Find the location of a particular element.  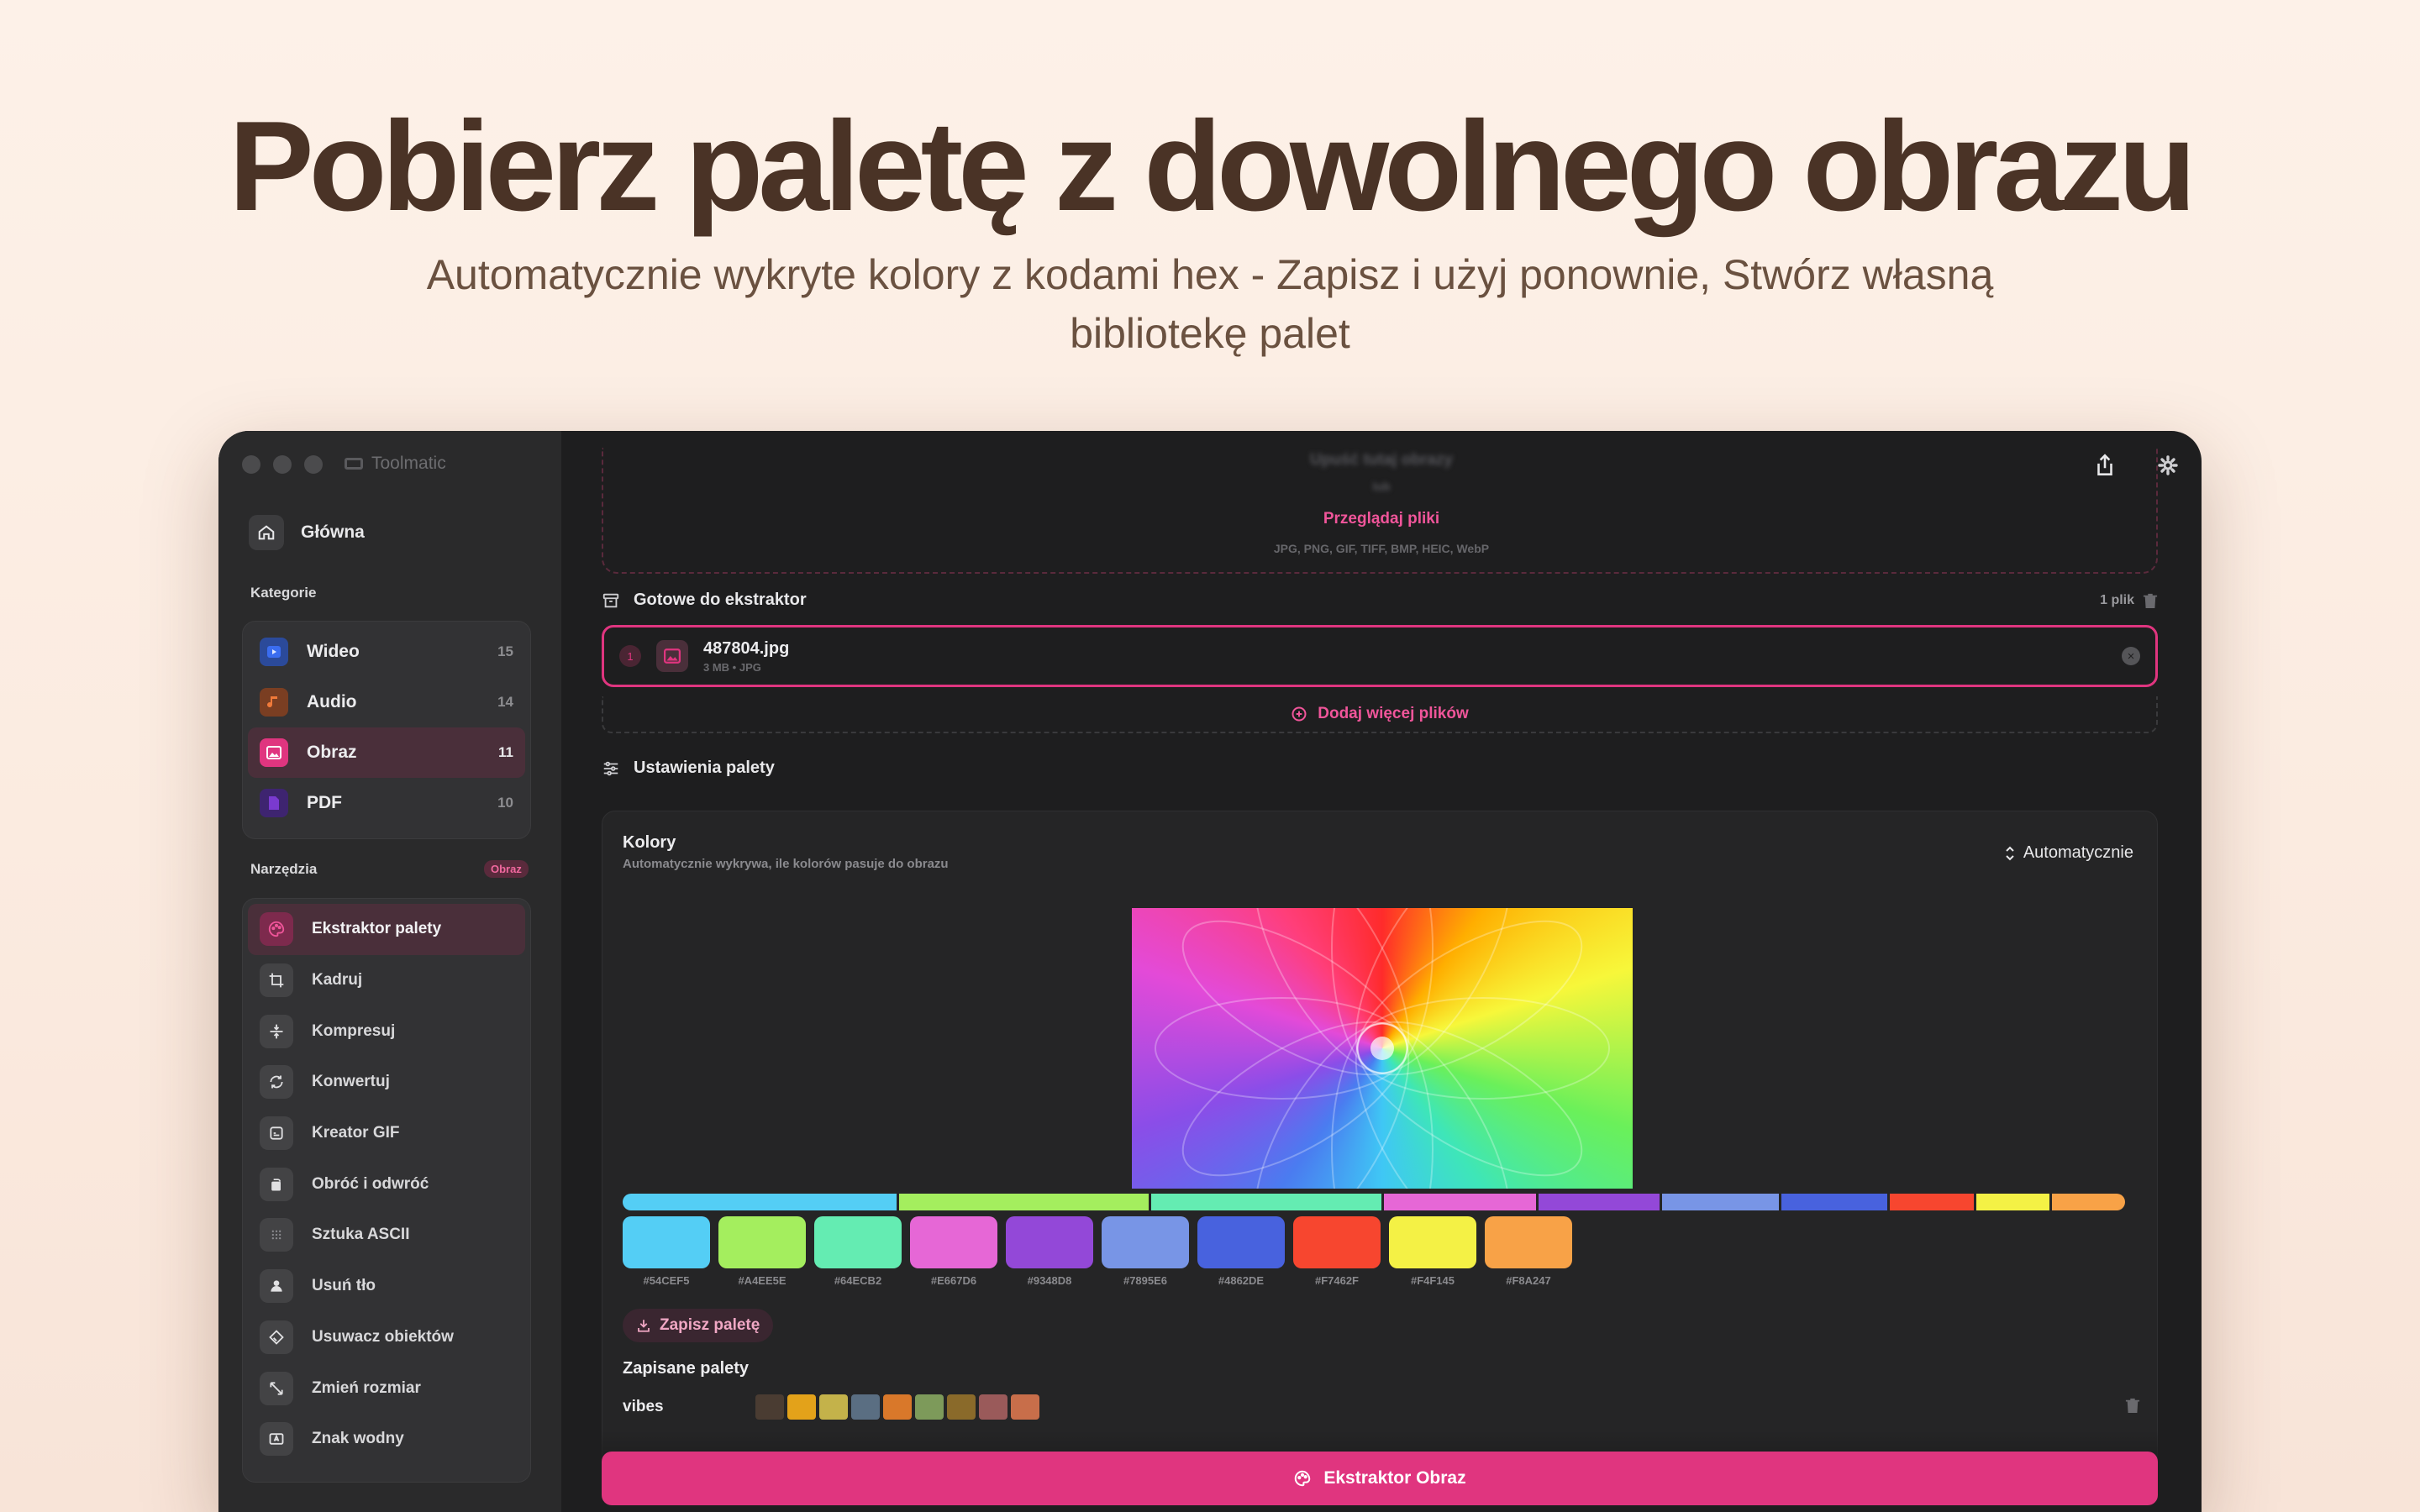

sidebar-item-ascii-art: Sztuka ASCII is located at coordinates (386, 1235).